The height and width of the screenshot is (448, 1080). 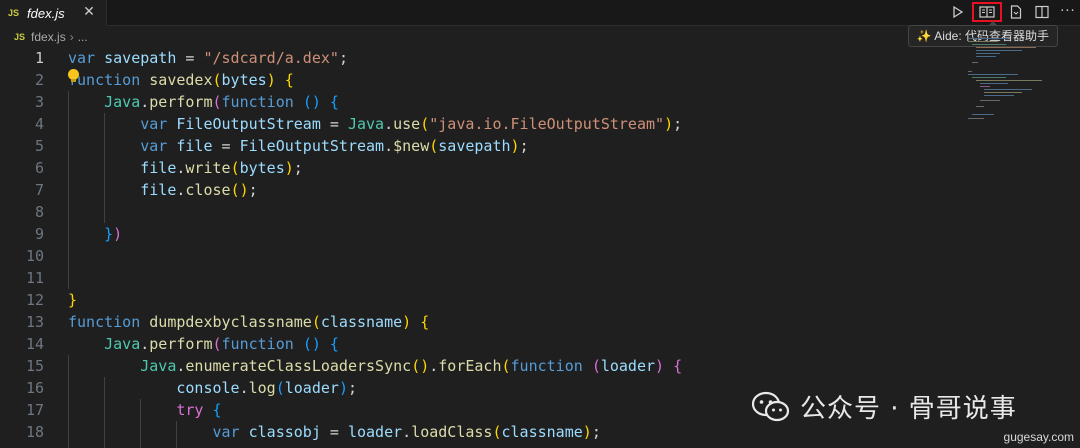 I want to click on line-number: 9, so click(x=39, y=234).